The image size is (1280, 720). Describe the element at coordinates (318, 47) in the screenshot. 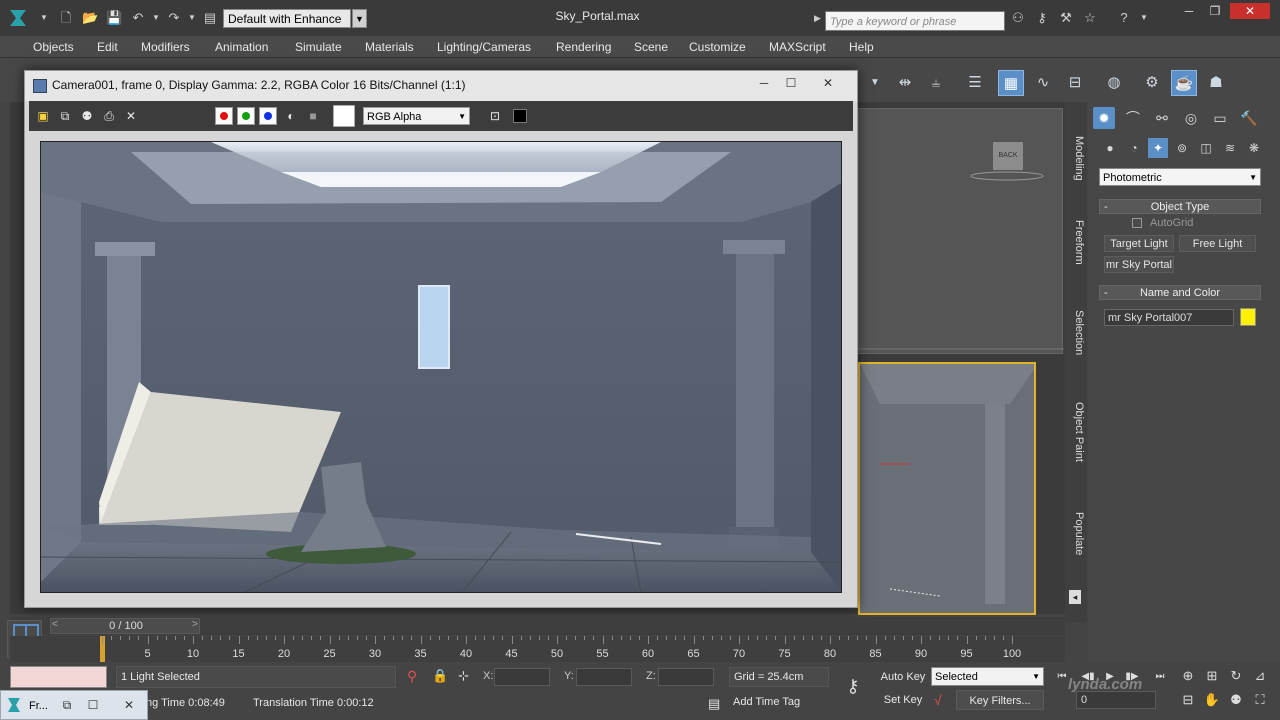

I see `menu-simulate: Simulate` at that location.